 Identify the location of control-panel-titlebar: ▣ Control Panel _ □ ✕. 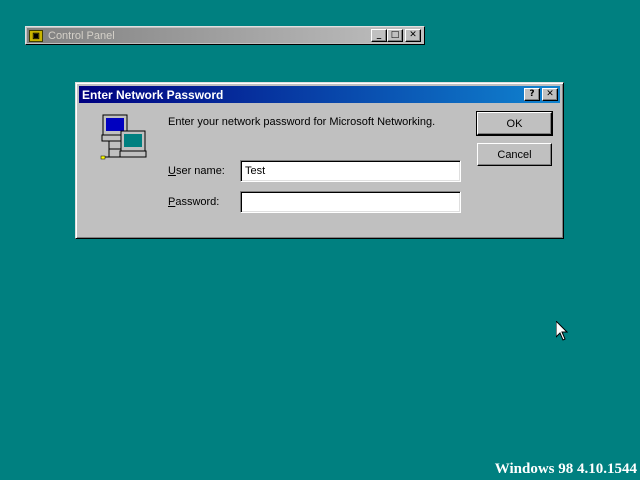
(225, 35).